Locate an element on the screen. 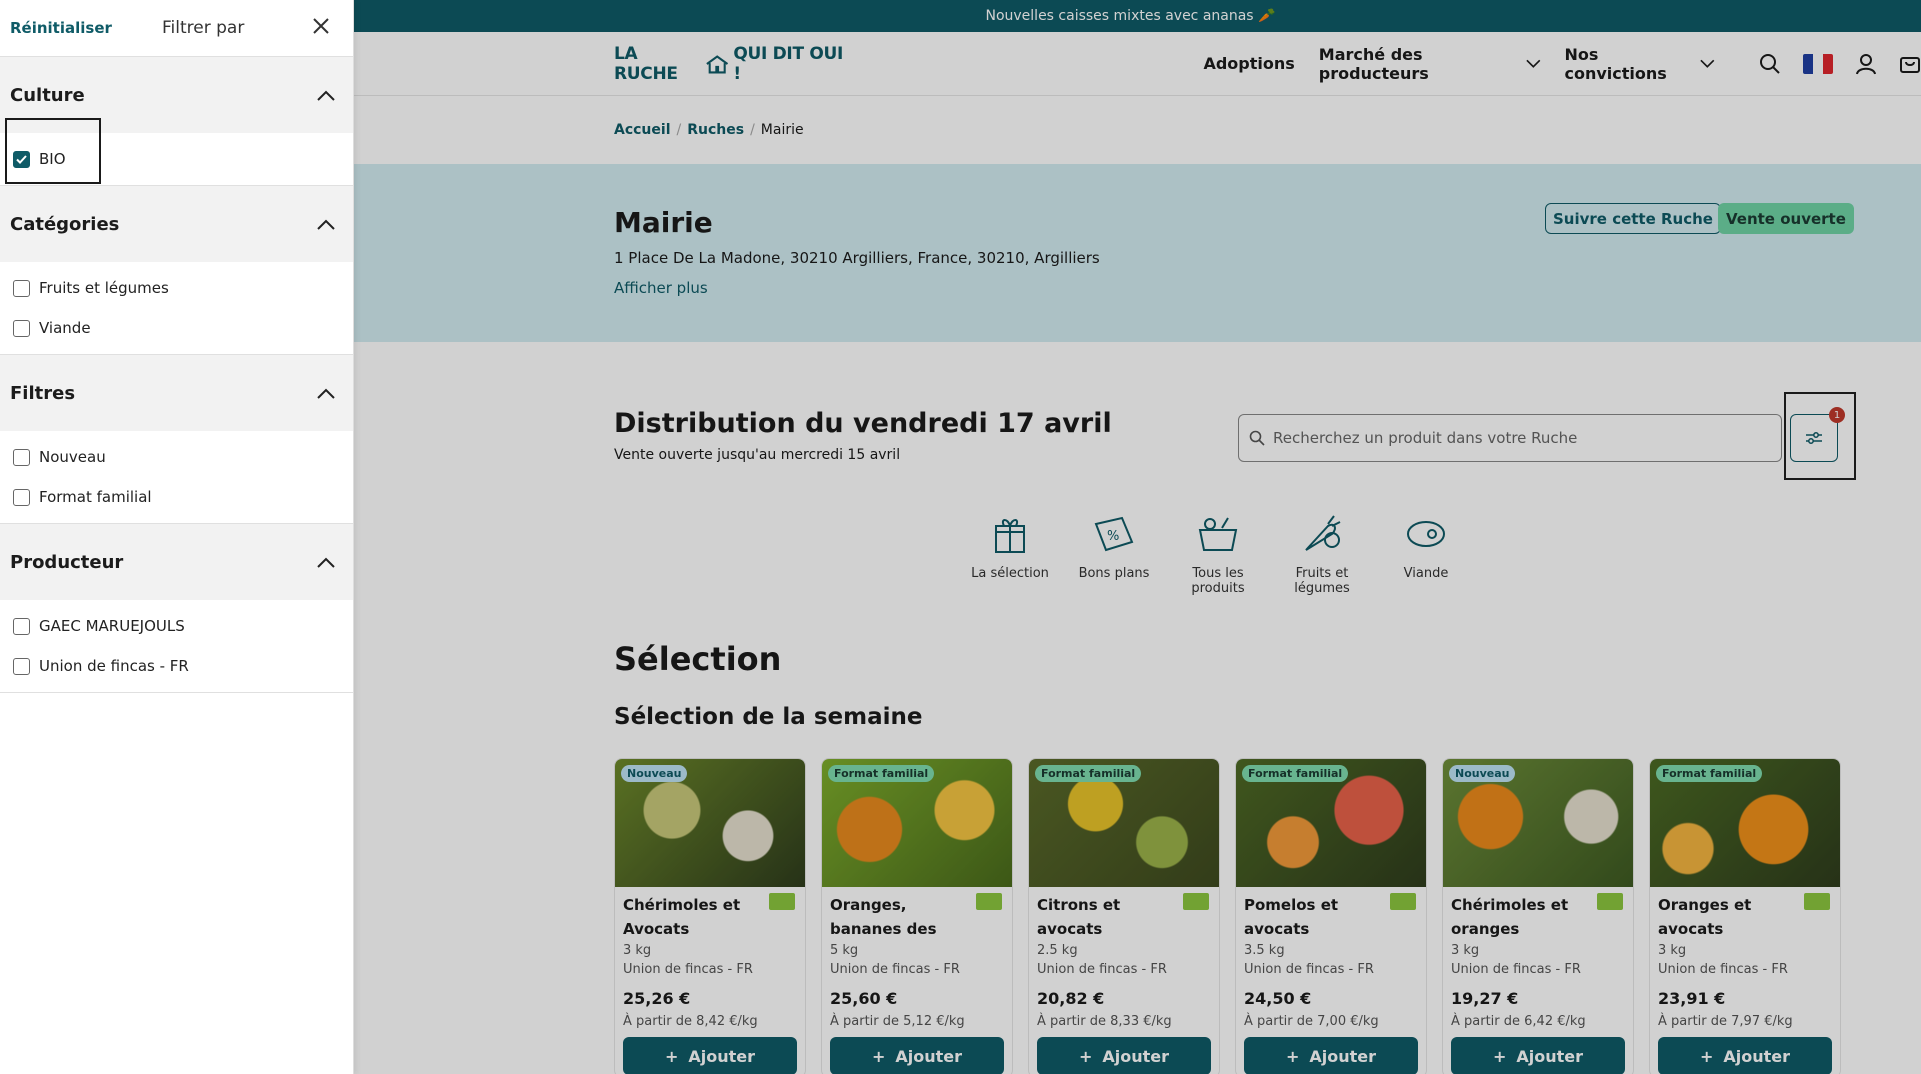 The height and width of the screenshot is (1074, 1921). option-label: GAEC MARUEJOULS is located at coordinates (112, 626).